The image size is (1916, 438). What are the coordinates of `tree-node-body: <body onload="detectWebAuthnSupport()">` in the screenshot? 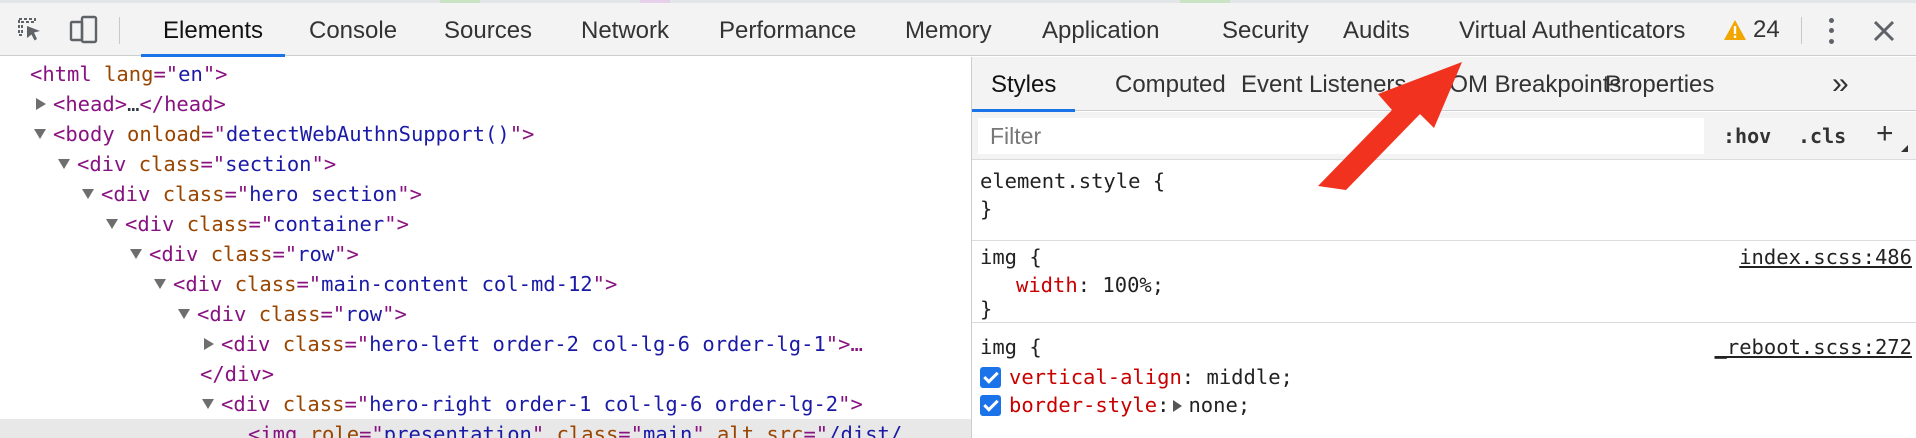 It's located at (485, 134).